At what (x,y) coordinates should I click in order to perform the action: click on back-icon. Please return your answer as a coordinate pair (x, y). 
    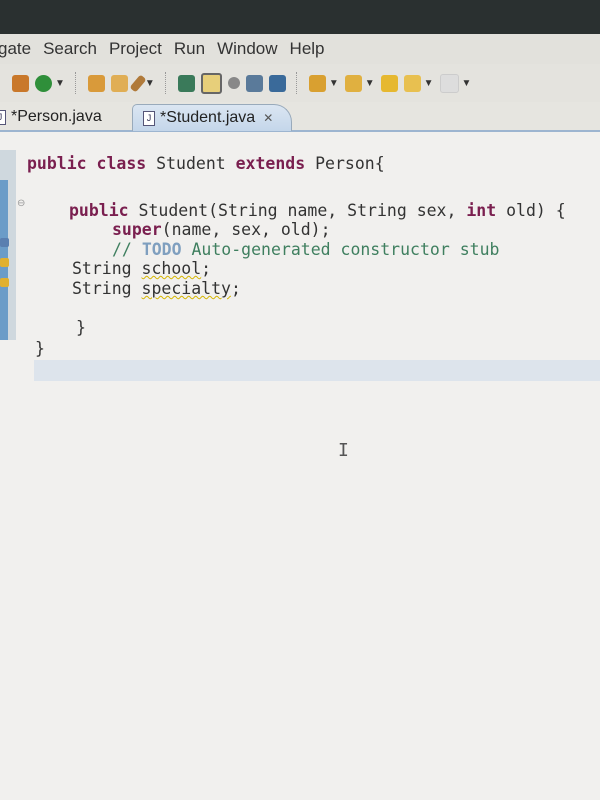
    Looking at the image, I should click on (412, 83).